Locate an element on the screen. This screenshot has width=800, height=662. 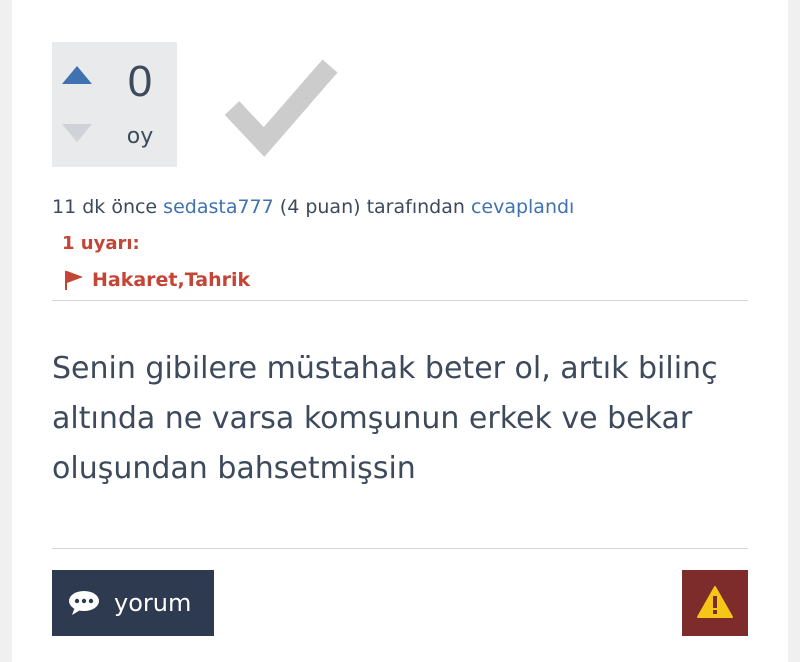
comment-button-label: yorum is located at coordinates (153, 603).